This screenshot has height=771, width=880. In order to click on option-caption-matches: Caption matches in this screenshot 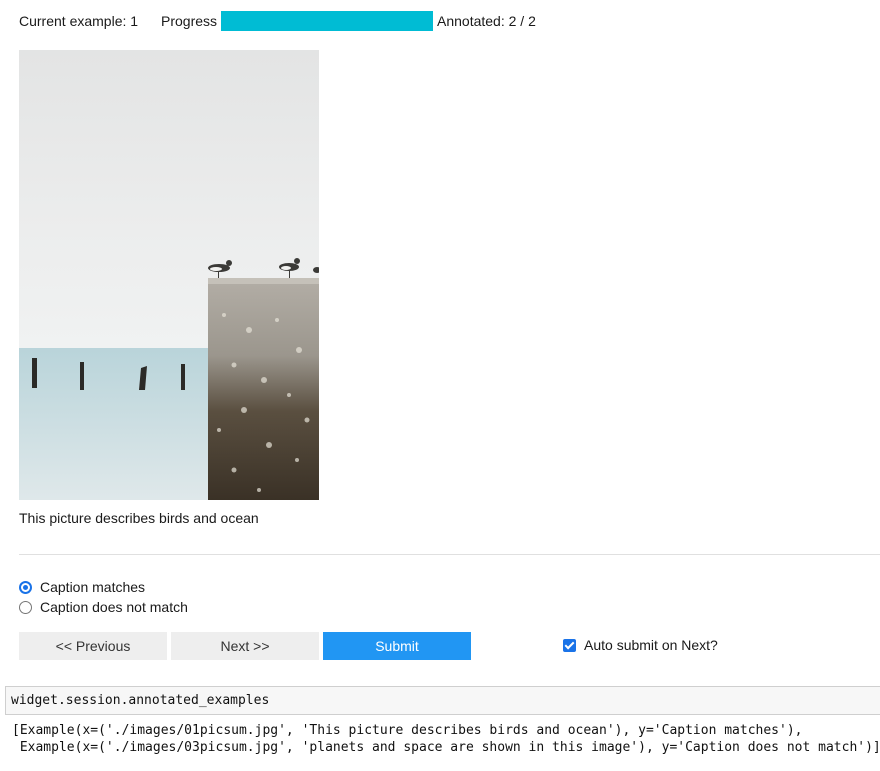, I will do `click(82, 587)`.